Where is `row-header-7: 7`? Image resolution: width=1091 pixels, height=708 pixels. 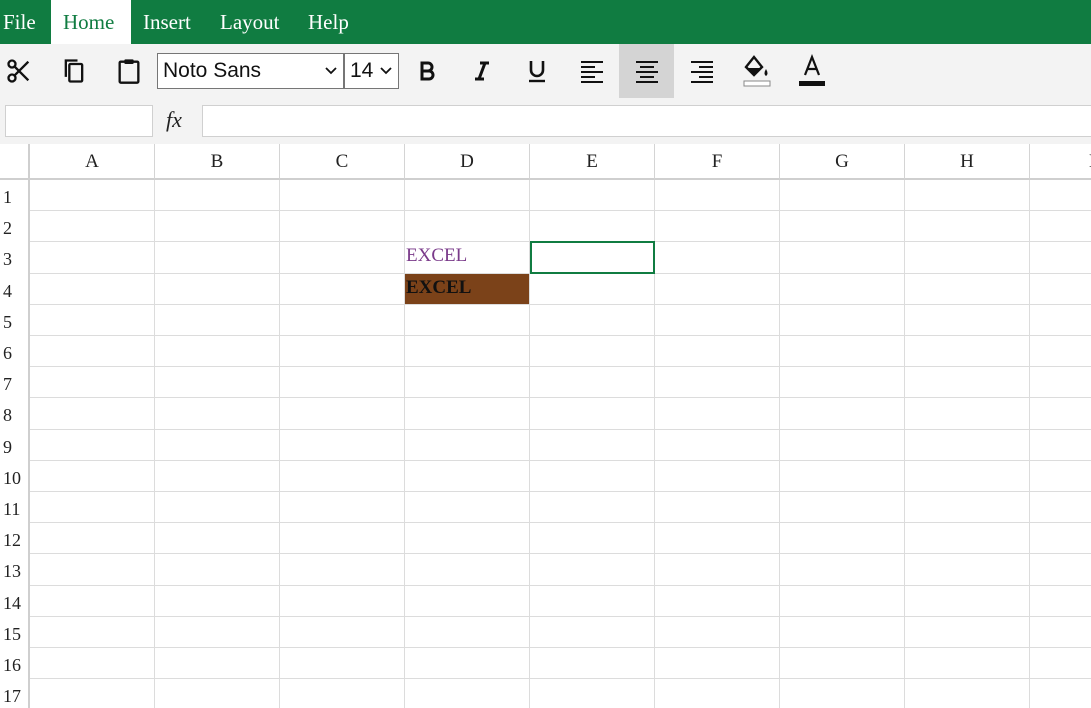
row-header-7: 7 is located at coordinates (15, 383).